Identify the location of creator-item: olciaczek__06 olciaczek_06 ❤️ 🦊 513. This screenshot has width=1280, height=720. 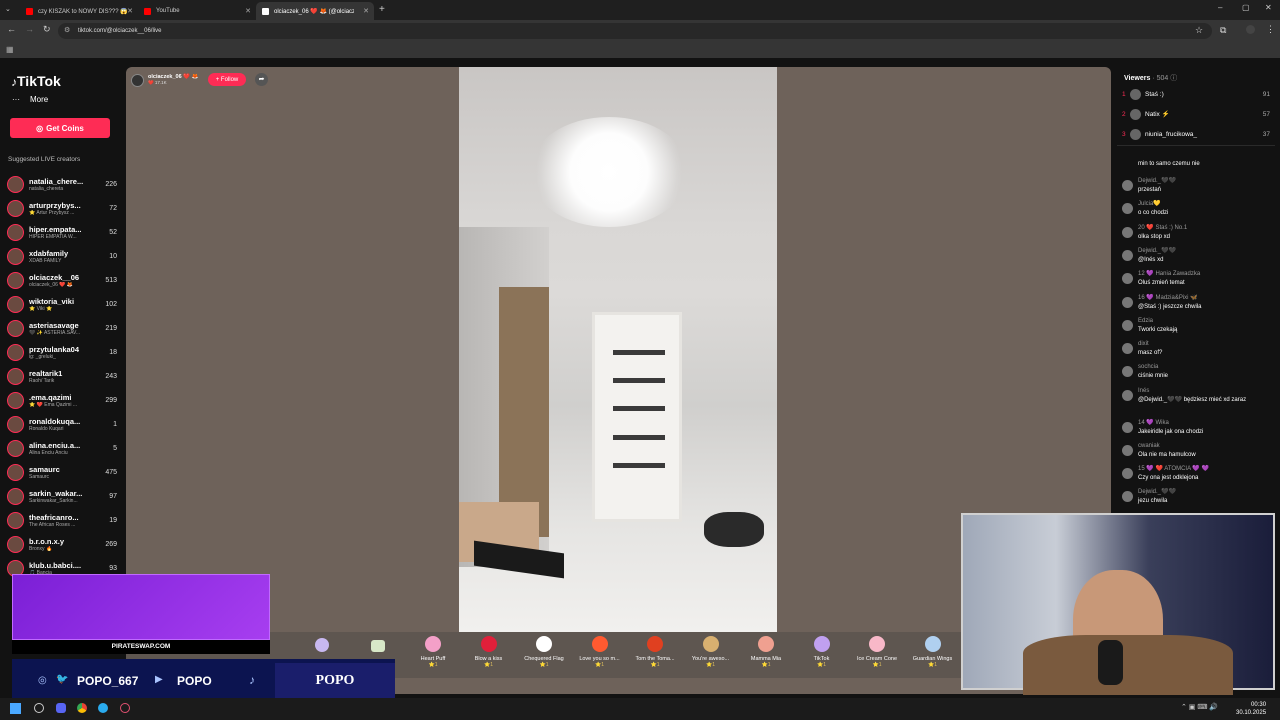
(62, 280).